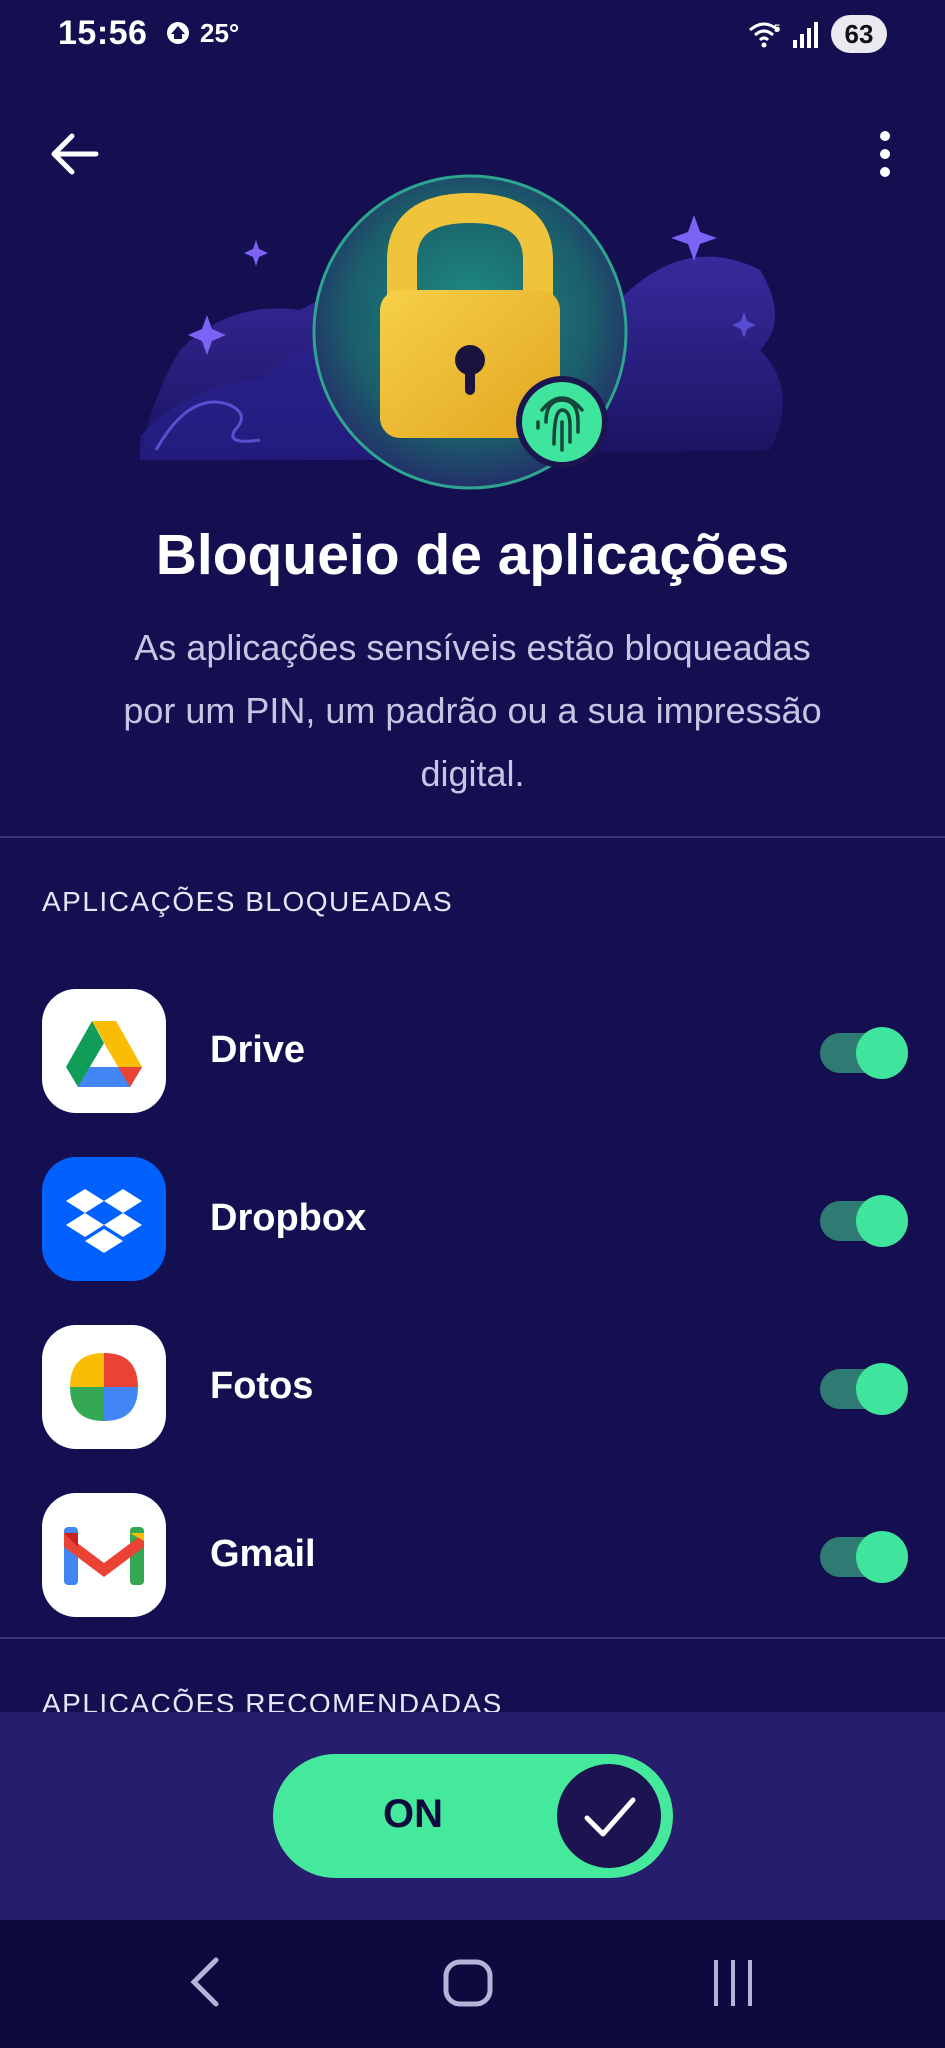 The height and width of the screenshot is (2048, 945). Describe the element at coordinates (472, 35) in the screenshot. I see `status-bar: 15:56 25° 5 63` at that location.